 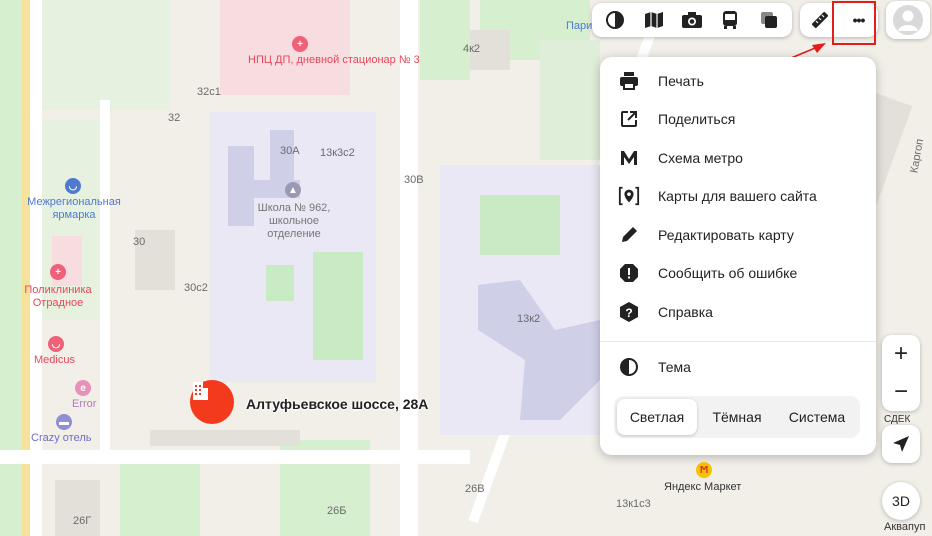 What do you see at coordinates (212, 402) in the screenshot?
I see `address-pin` at bounding box center [212, 402].